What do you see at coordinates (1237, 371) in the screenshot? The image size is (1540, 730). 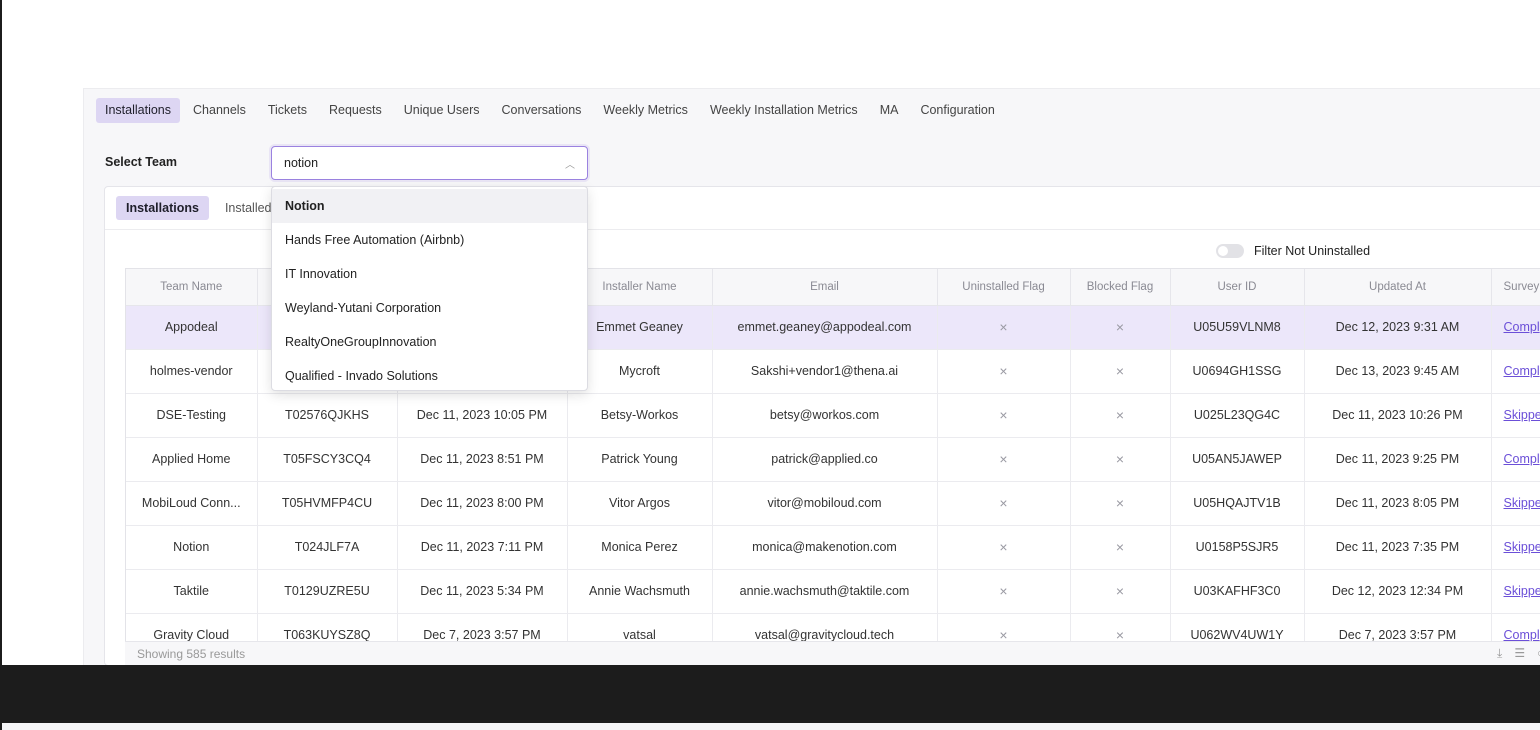 I see `cell-user-id: U0694GH1SSG` at bounding box center [1237, 371].